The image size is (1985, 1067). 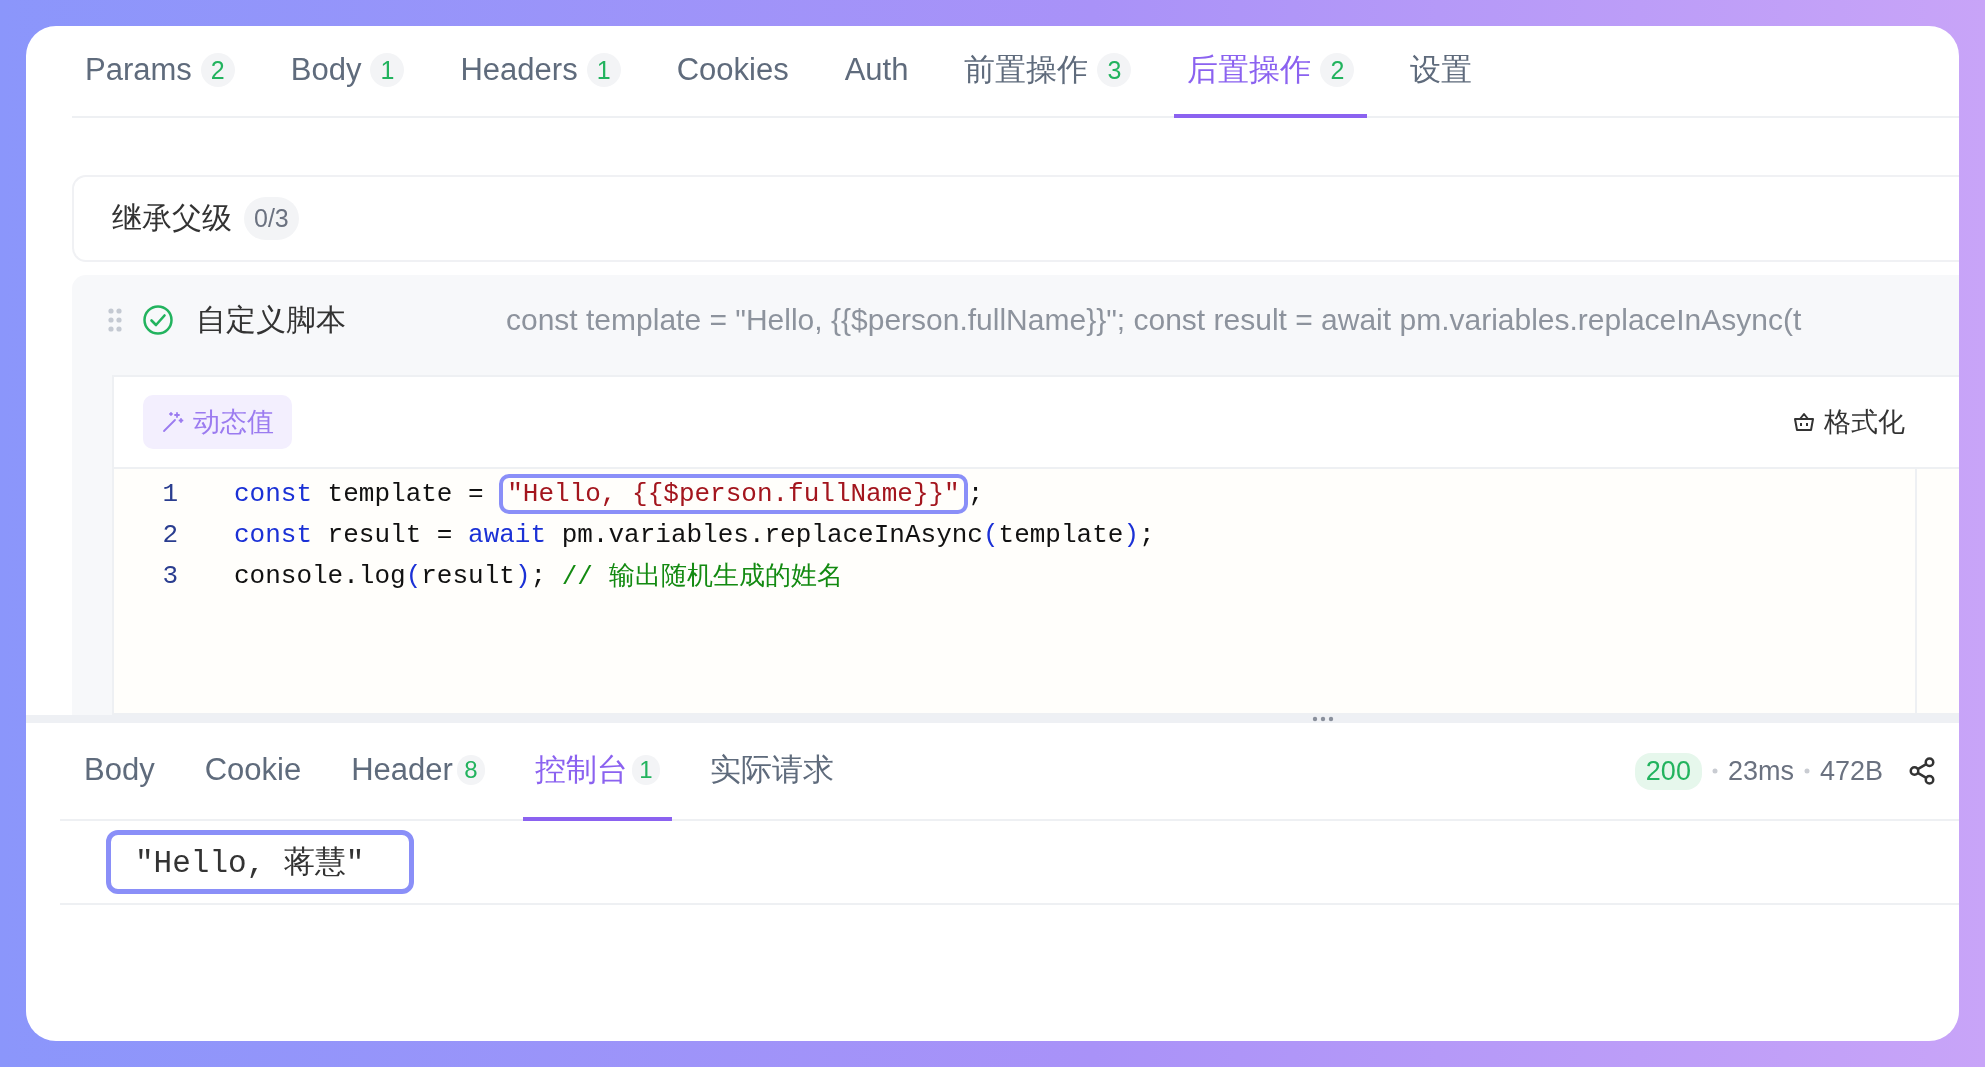 What do you see at coordinates (253, 772) in the screenshot?
I see `response-tab: Cookie` at bounding box center [253, 772].